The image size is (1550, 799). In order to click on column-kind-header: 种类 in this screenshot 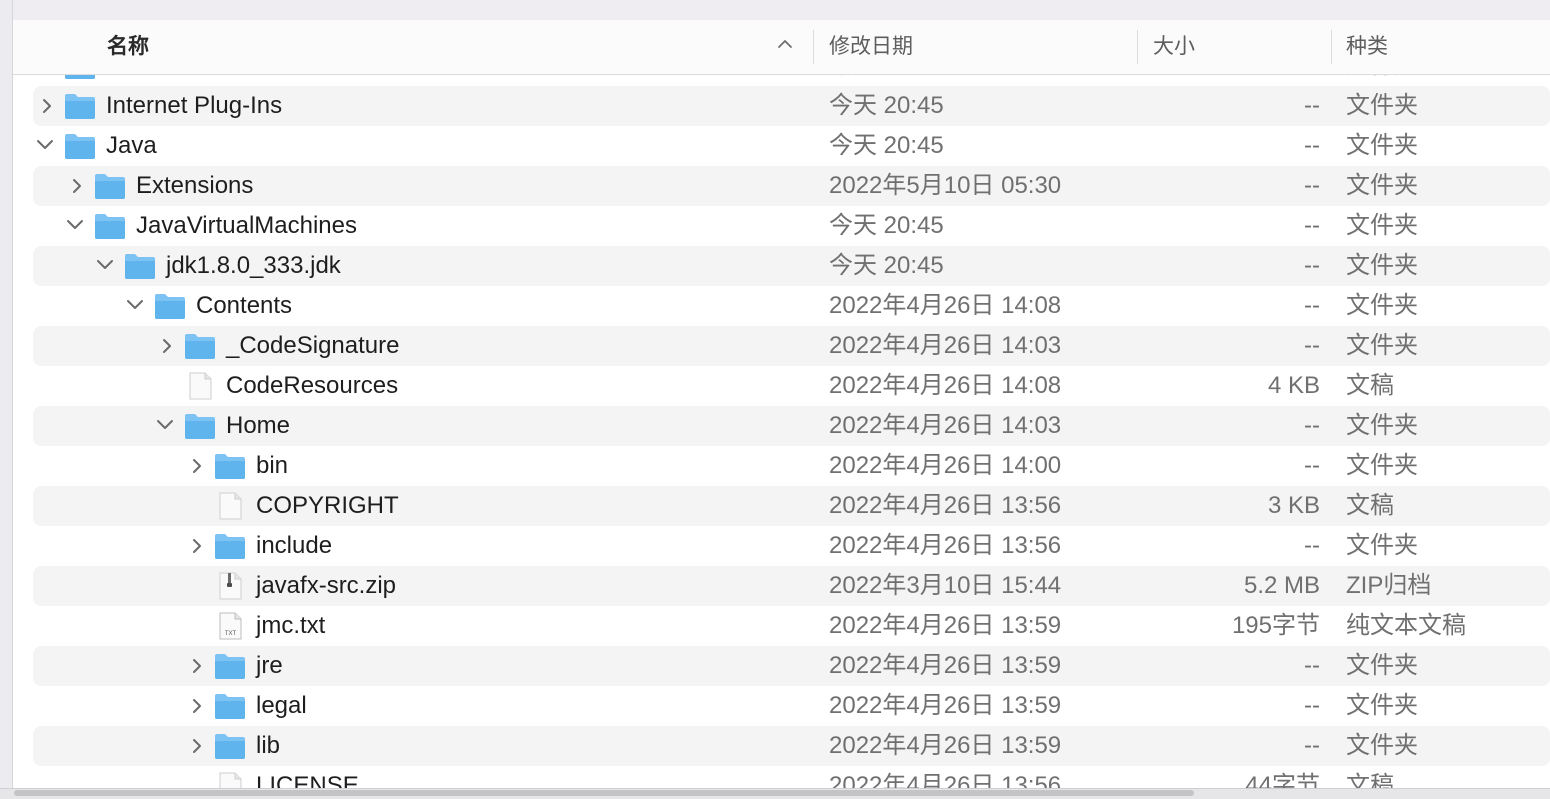, I will do `click(1367, 47)`.